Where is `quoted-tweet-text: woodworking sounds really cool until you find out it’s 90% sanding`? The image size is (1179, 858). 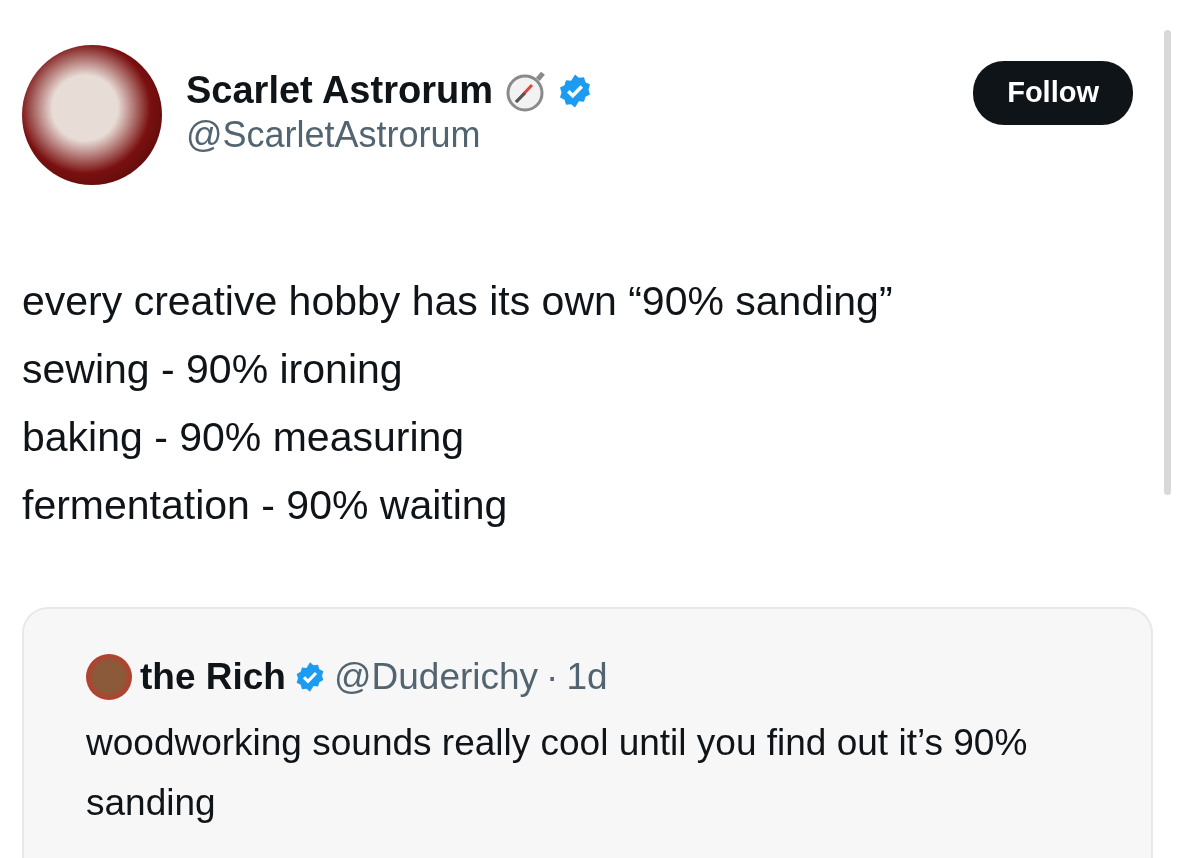
quoted-tweet-text: woodworking sounds really cool until you find out it’s 90% sanding is located at coordinates (557, 772).